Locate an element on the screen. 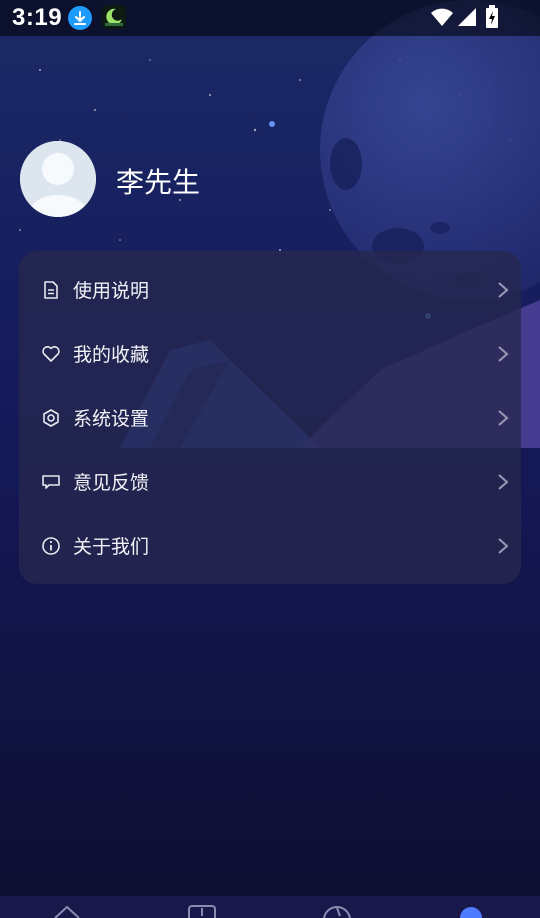  default-avatar-icon is located at coordinates (58, 179).